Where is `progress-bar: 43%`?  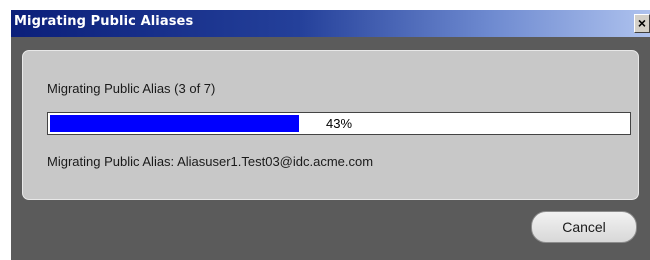 progress-bar: 43% is located at coordinates (339, 123).